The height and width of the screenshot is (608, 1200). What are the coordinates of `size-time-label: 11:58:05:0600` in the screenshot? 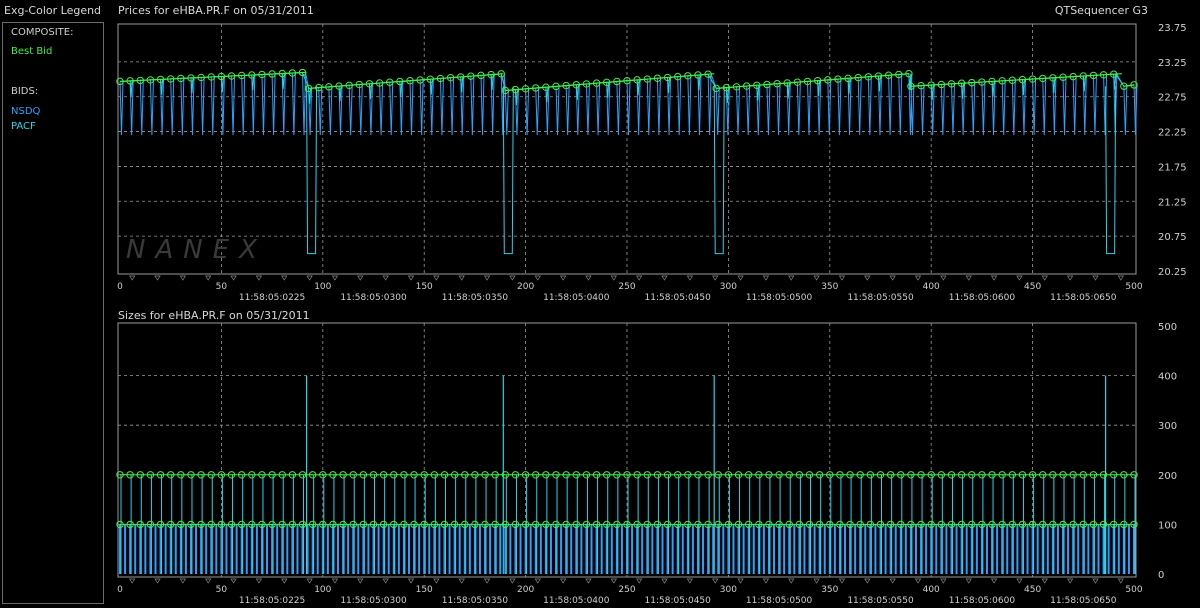 It's located at (982, 601).